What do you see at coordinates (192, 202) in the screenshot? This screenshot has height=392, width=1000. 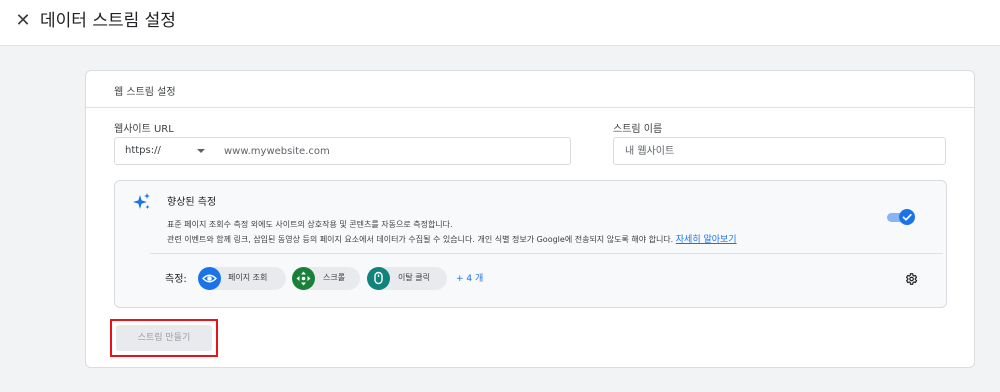 I see `enhanced-measurement-title: 향상된 측정` at bounding box center [192, 202].